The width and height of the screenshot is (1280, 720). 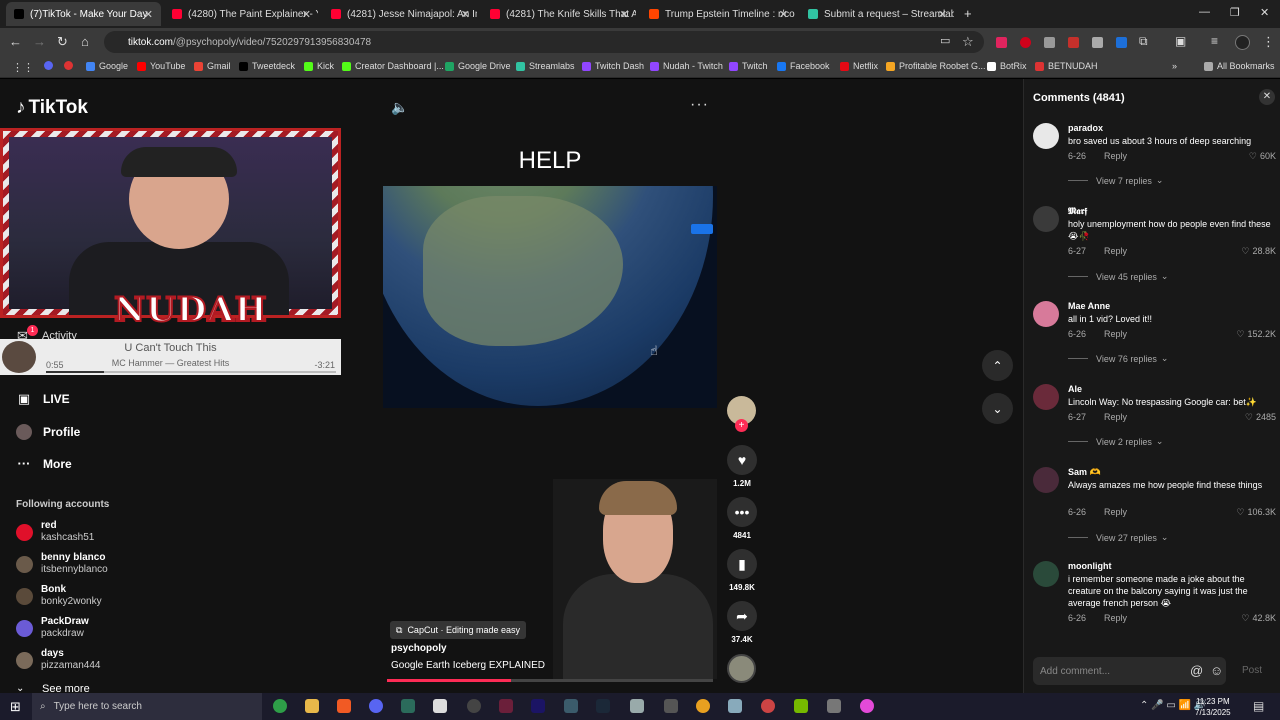 What do you see at coordinates (742, 518) in the screenshot?
I see `comment-action: ••• 4841` at bounding box center [742, 518].